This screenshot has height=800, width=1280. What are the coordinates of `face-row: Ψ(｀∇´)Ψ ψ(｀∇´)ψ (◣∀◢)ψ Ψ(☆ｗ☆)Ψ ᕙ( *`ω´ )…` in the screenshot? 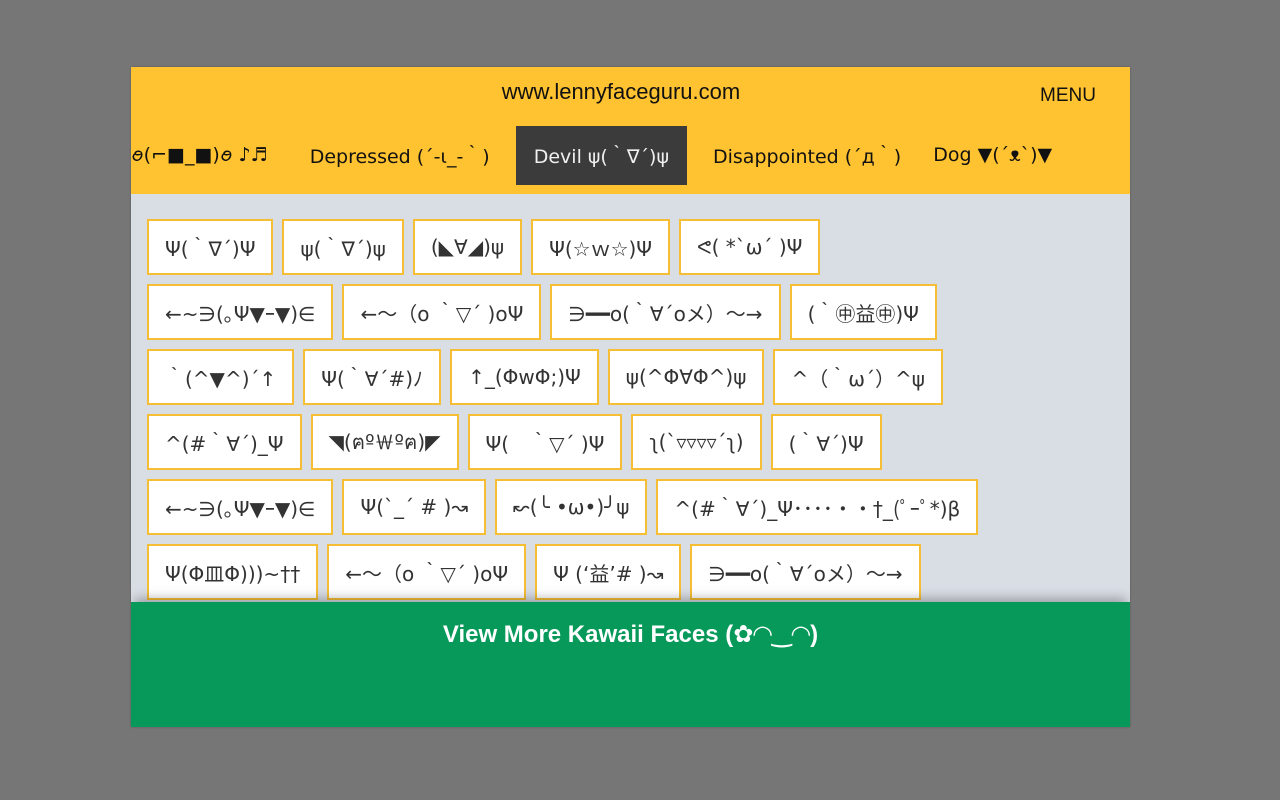 It's located at (484, 247).